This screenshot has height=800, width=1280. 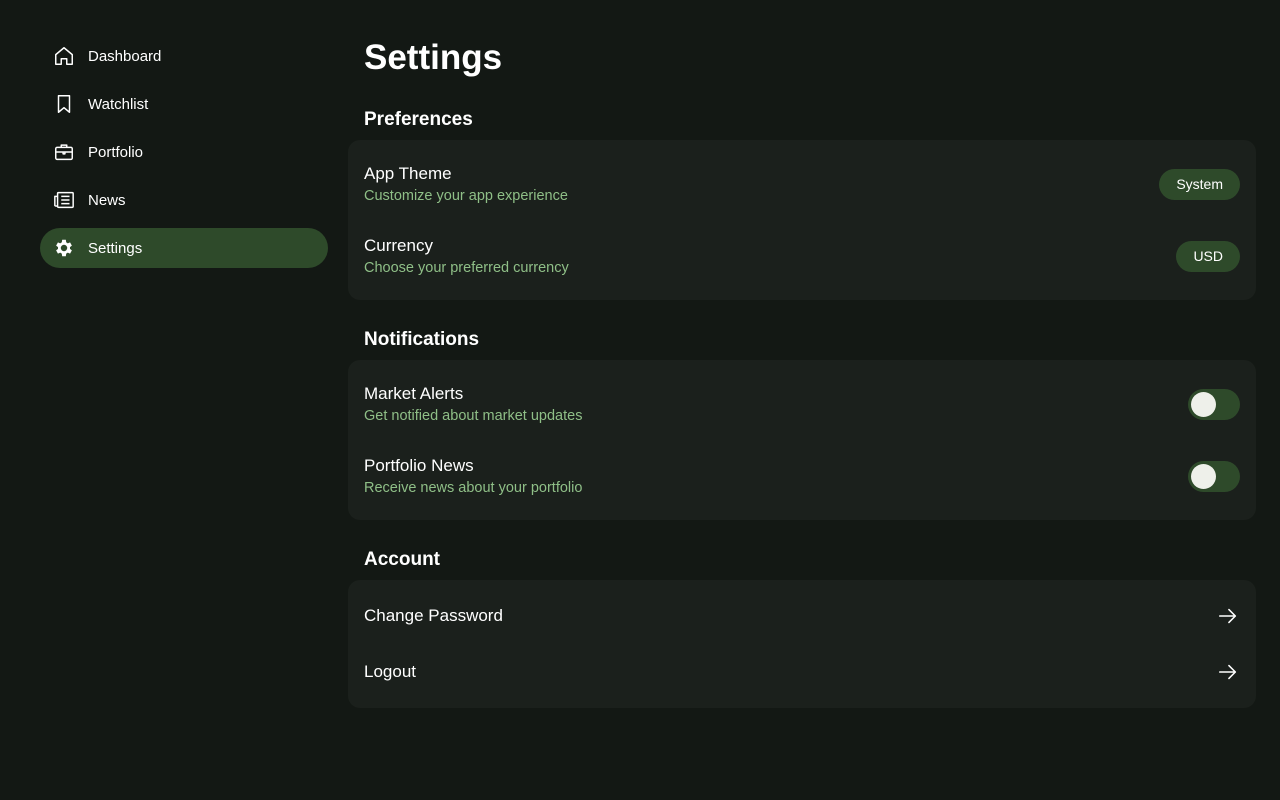 I want to click on setting-label: App Theme, so click(x=408, y=173).